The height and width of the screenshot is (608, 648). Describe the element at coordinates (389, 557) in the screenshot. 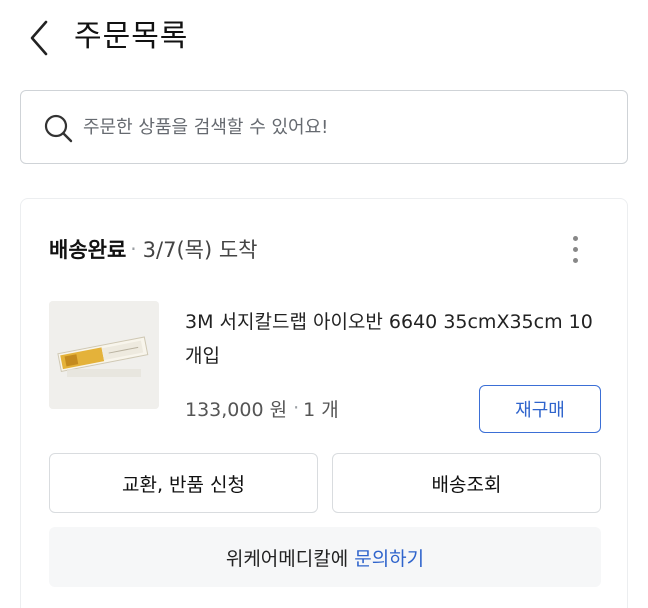

I see `inquiry-link: 문의하기` at that location.